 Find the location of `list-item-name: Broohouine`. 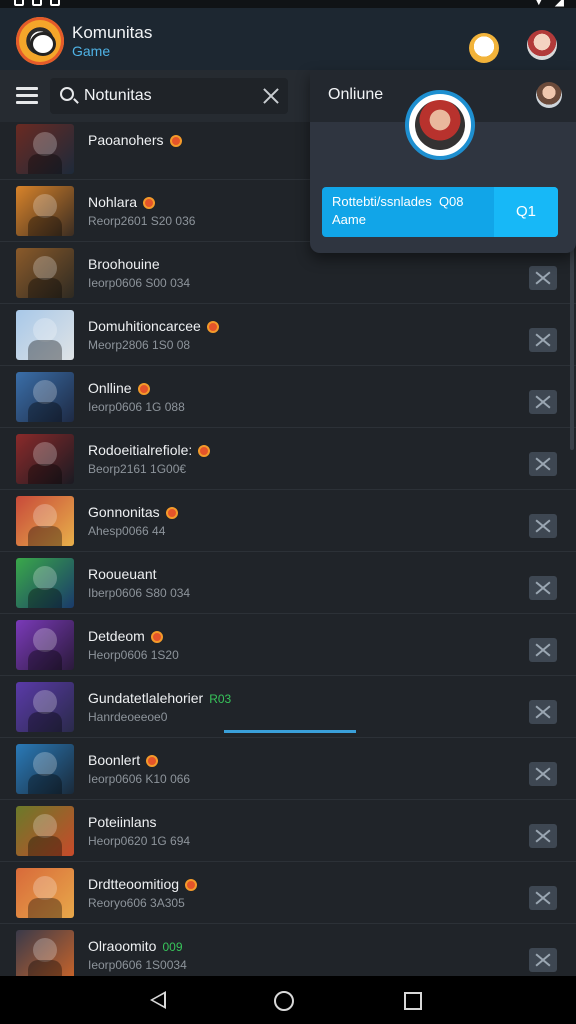

list-item-name: Broohouine is located at coordinates (124, 264).